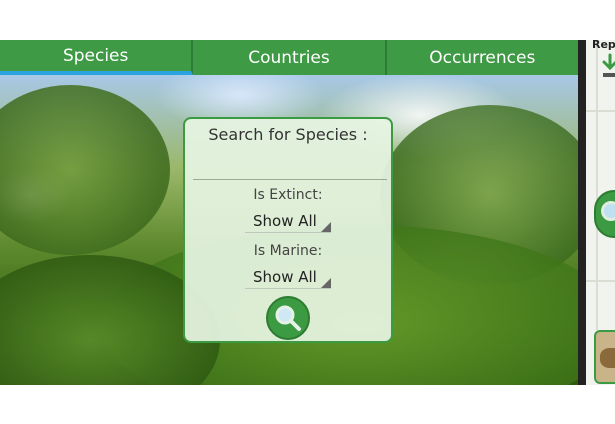 Image resolution: width=615 pixels, height=424 pixels. What do you see at coordinates (604, 357) in the screenshot?
I see `species-thumbnail` at bounding box center [604, 357].